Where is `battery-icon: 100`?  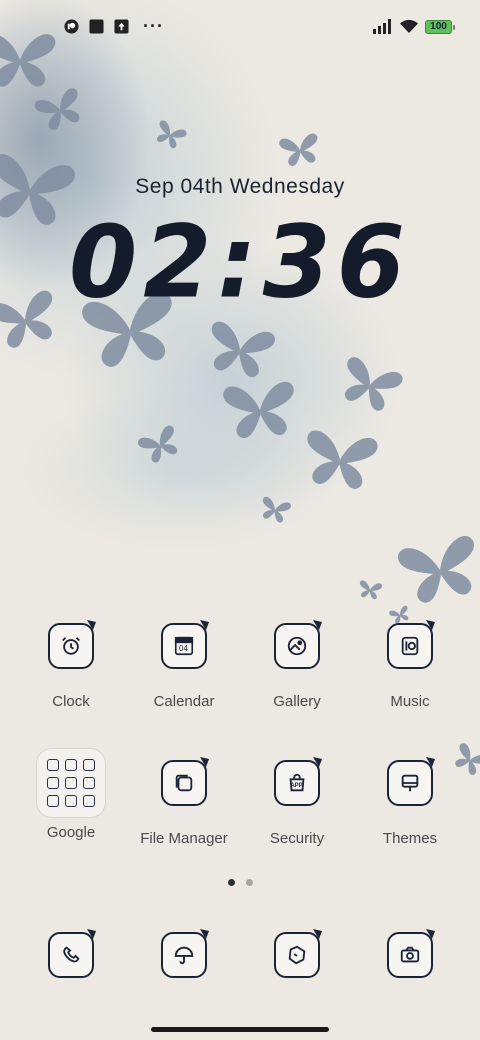
battery-icon: 100 is located at coordinates (440, 26).